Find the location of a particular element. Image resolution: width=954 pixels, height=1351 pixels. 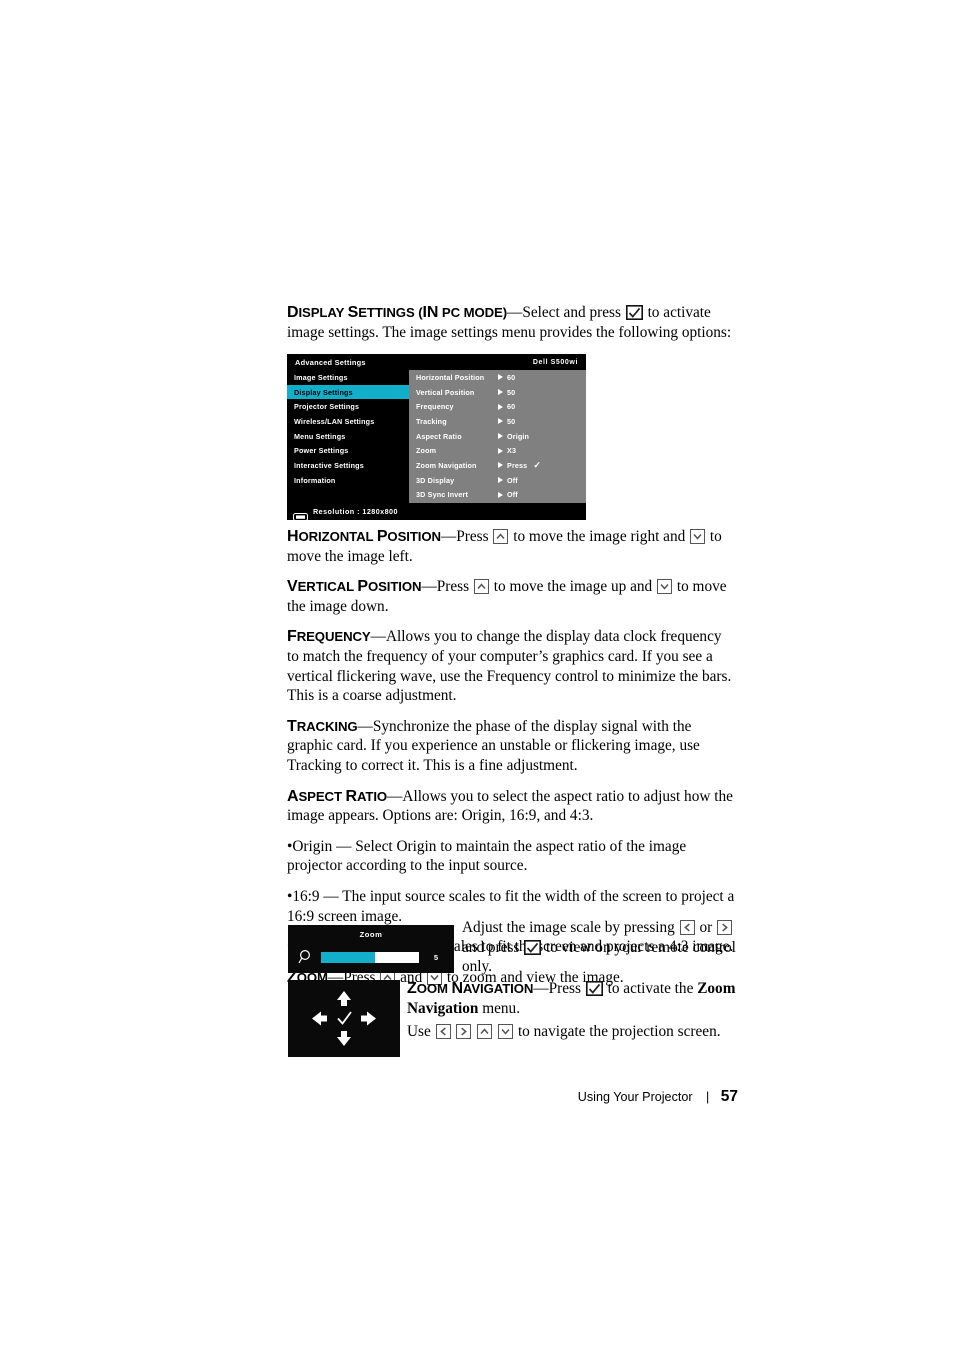

zoom-slider-fill is located at coordinates (348, 957).